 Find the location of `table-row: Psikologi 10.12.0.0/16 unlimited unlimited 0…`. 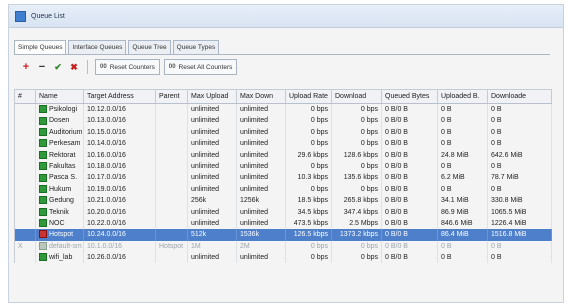

table-row: Psikologi 10.12.0.0/16 unlimited unlimited 0… is located at coordinates (283, 110).